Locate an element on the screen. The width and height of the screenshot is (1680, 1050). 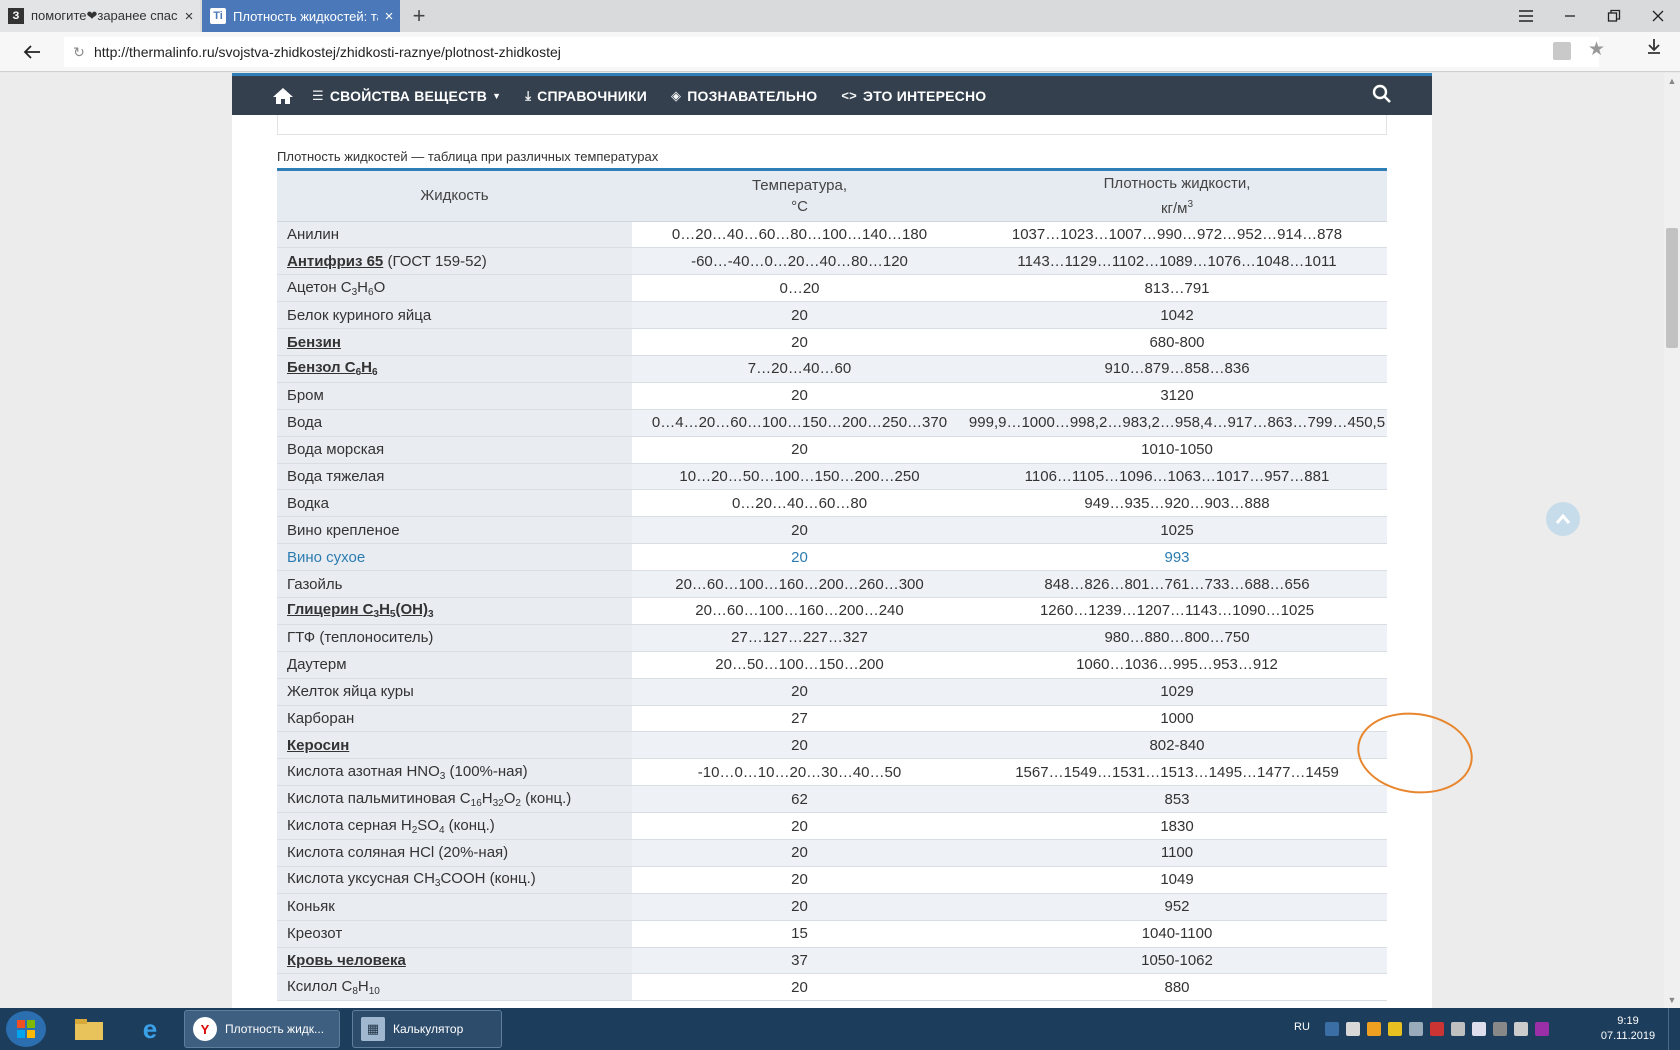
back-button is located at coordinates (32, 52).